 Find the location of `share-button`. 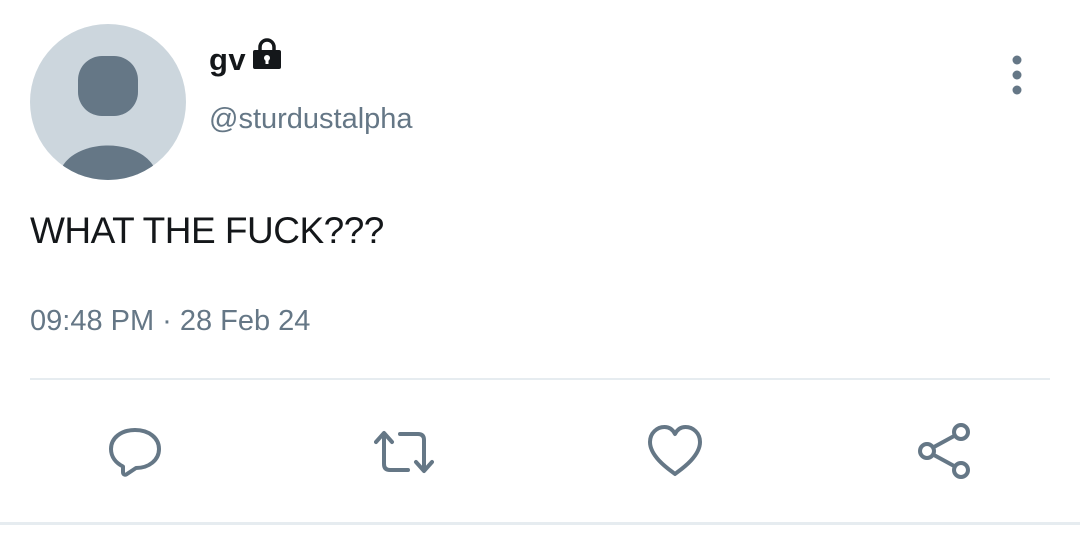

share-button is located at coordinates (944, 452).